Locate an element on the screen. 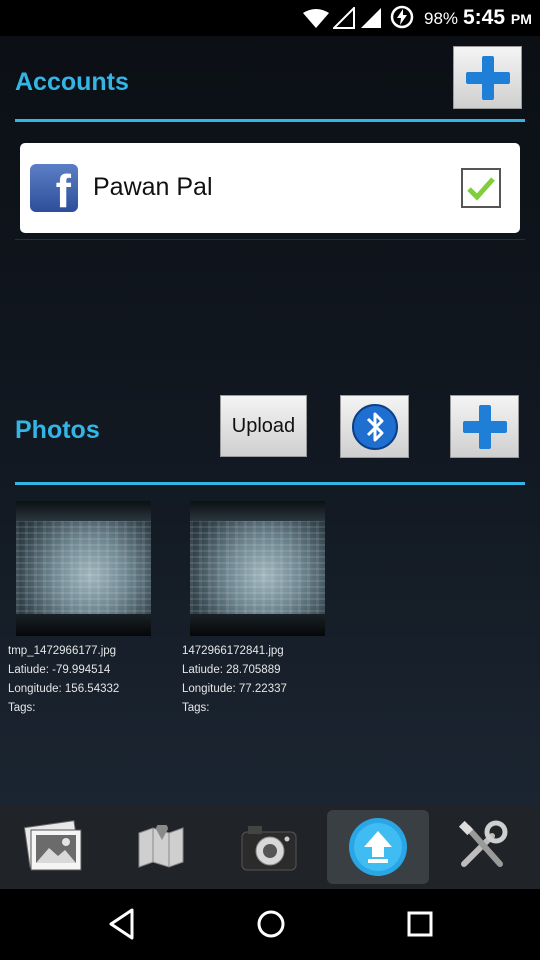  clock: 5:45 PM is located at coordinates (497, 18).